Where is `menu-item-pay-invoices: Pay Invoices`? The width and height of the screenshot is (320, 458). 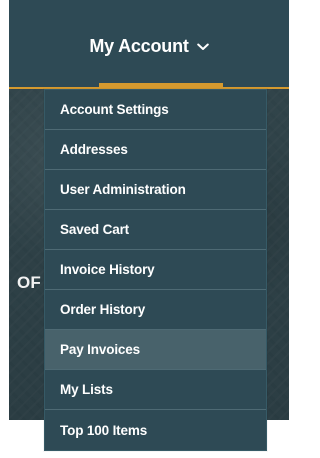
menu-item-pay-invoices: Pay Invoices is located at coordinates (155, 350).